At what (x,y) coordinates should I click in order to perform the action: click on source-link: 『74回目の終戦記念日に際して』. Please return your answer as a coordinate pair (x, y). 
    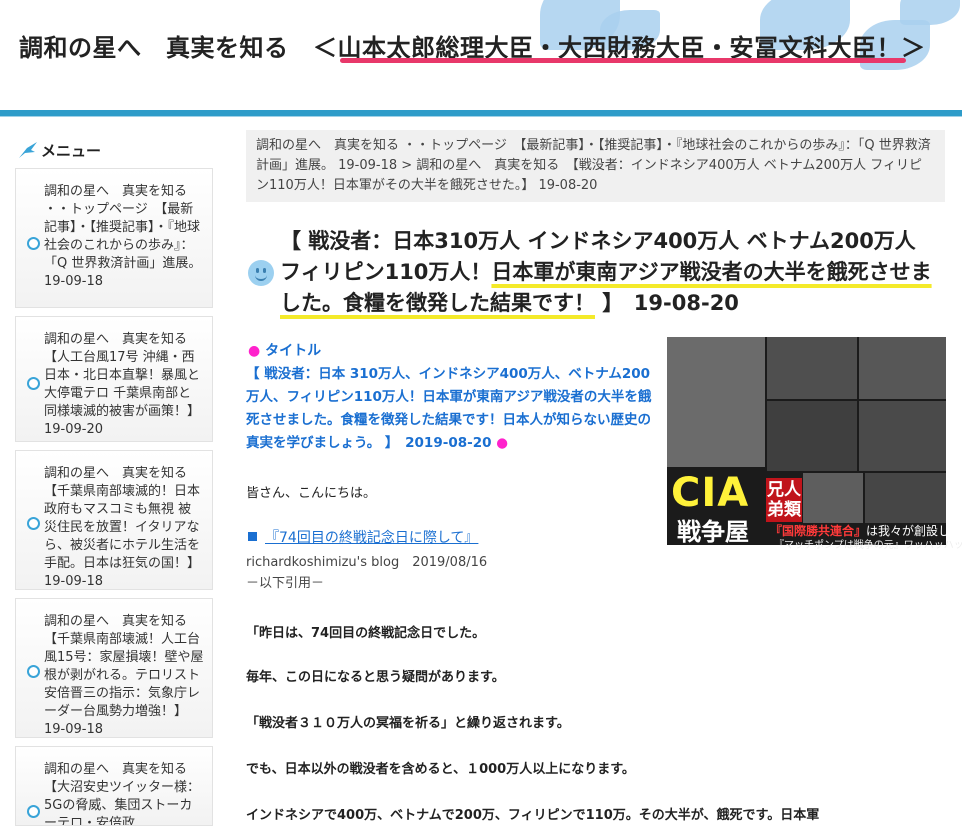
    Looking at the image, I should click on (371, 538).